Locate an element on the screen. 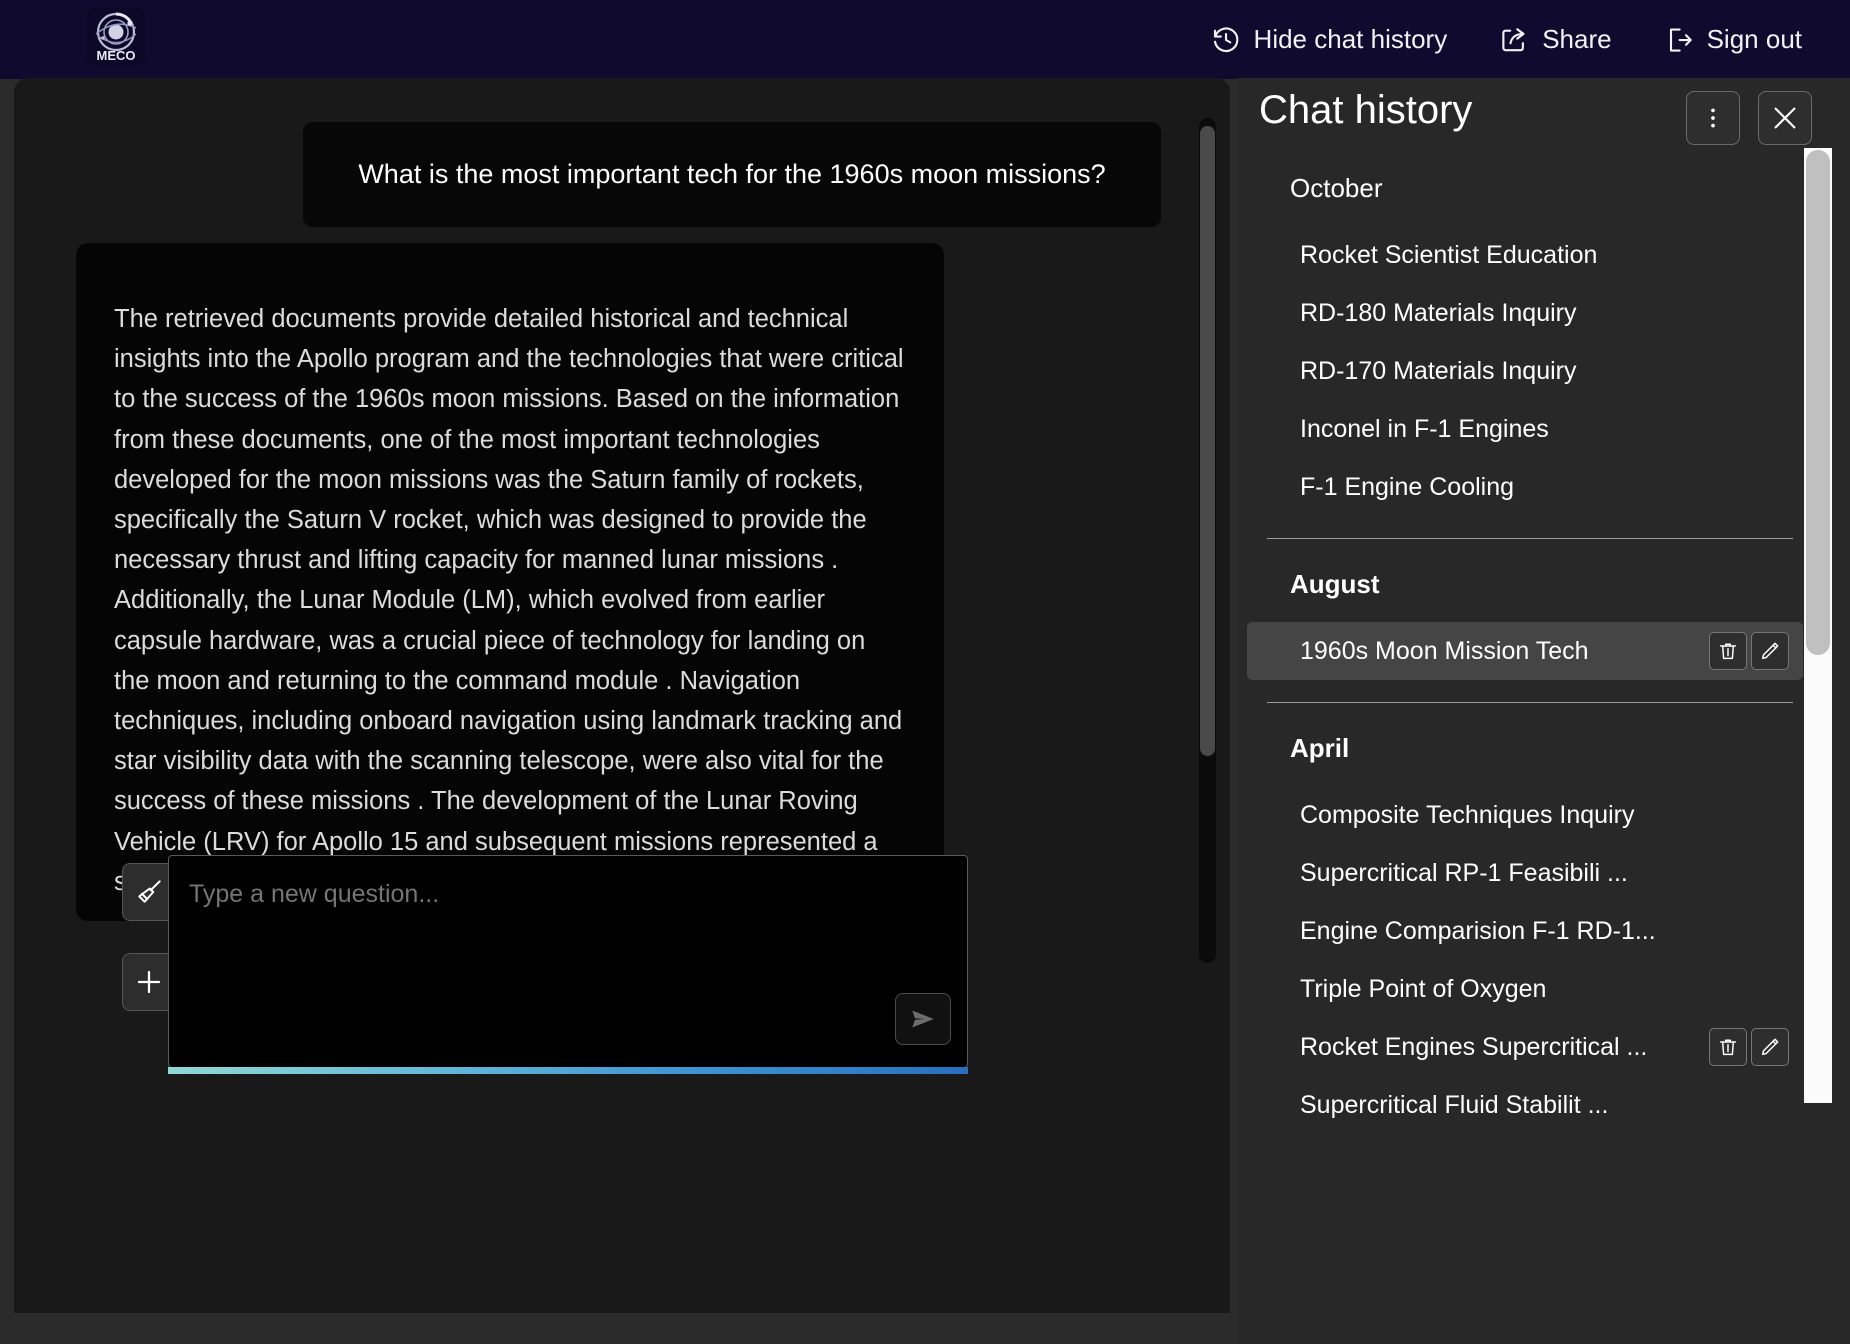  input-focus-underline is located at coordinates (568, 1070).